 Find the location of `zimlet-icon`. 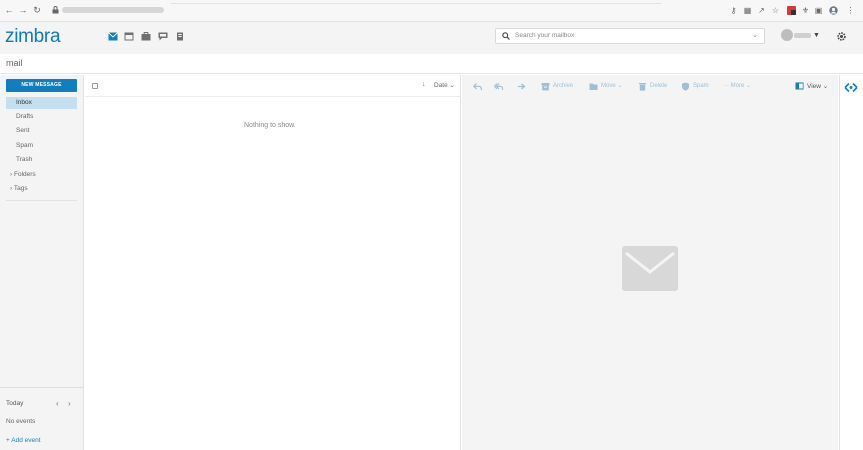

zimlet-icon is located at coordinates (851, 87).